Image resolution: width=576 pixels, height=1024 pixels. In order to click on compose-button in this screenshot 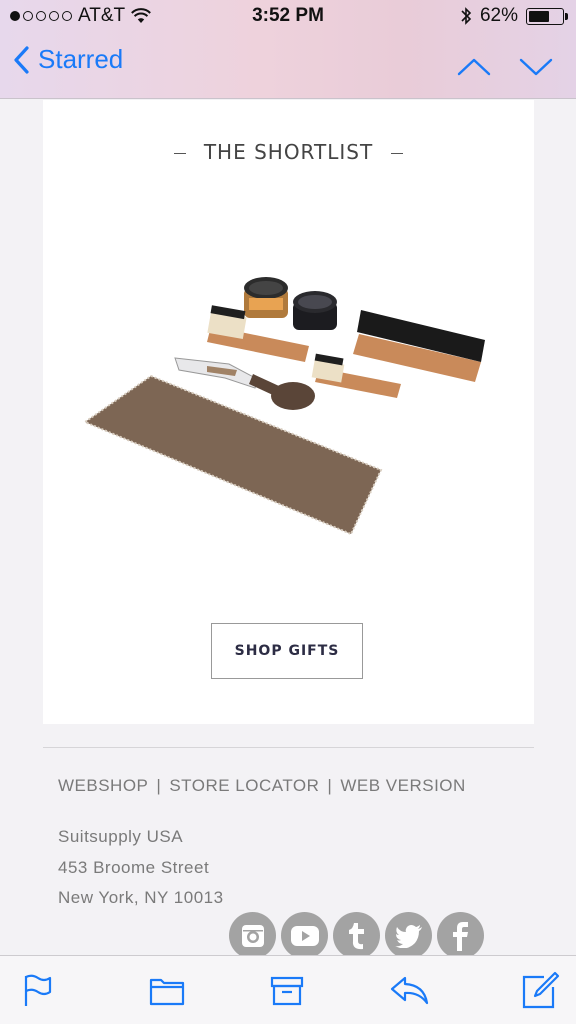, I will do `click(540, 990)`.